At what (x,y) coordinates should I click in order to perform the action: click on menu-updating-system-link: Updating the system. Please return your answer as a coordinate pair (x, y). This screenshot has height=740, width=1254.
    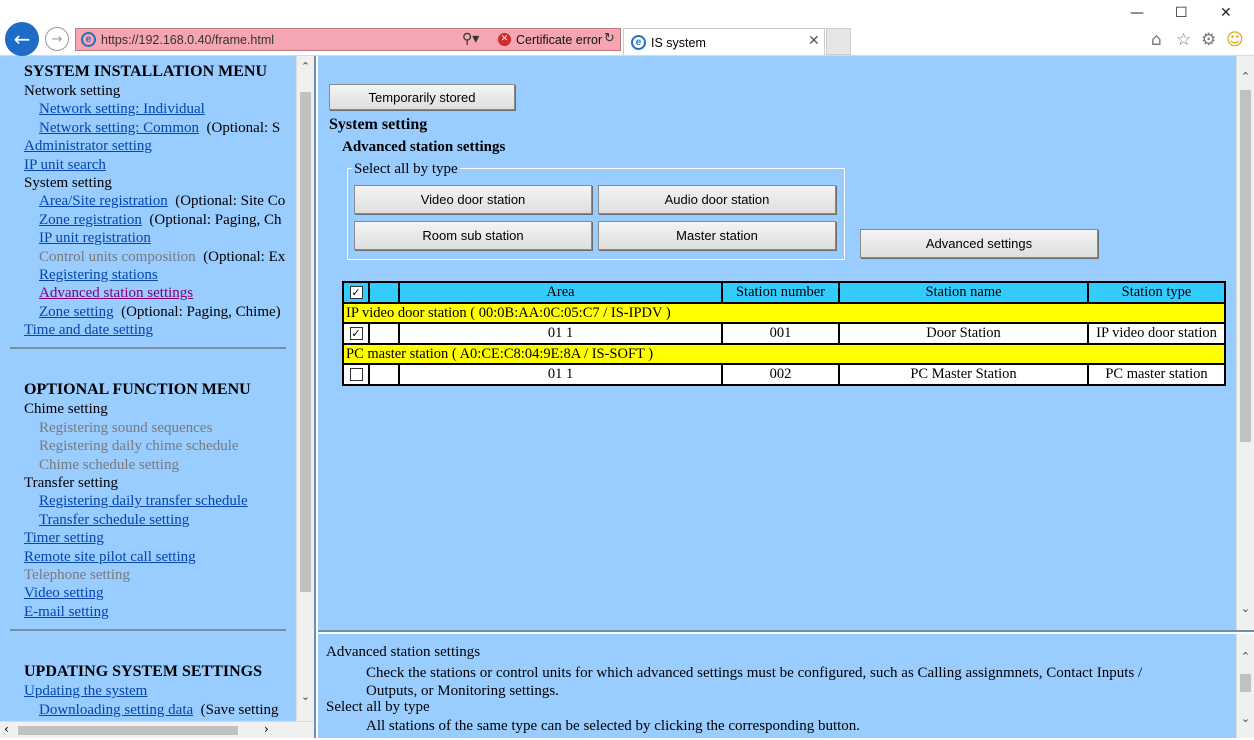
    Looking at the image, I should click on (85, 691).